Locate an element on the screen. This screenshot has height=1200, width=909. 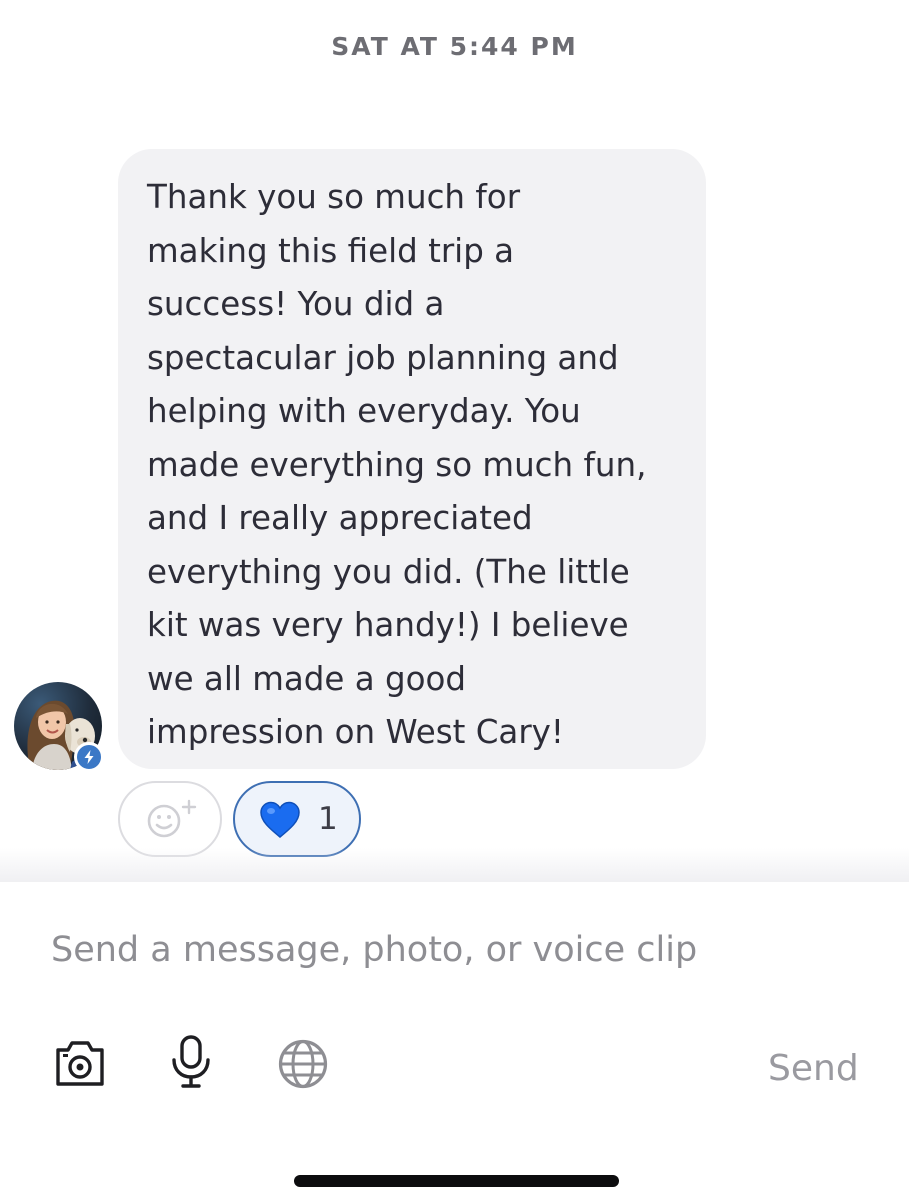
message-text-line: we all made a good is located at coordinates (307, 678).